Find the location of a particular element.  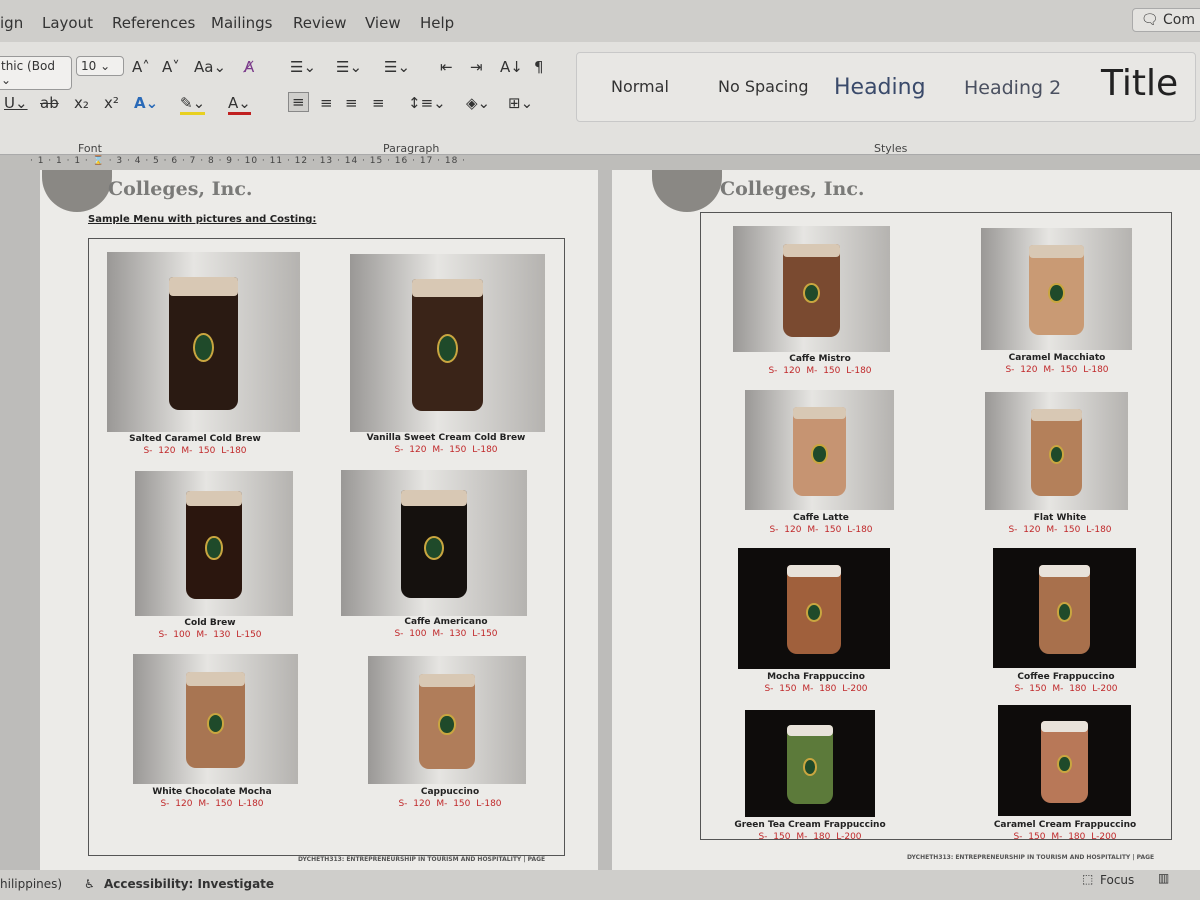

align-center-icon: ≡ is located at coordinates (326, 103).